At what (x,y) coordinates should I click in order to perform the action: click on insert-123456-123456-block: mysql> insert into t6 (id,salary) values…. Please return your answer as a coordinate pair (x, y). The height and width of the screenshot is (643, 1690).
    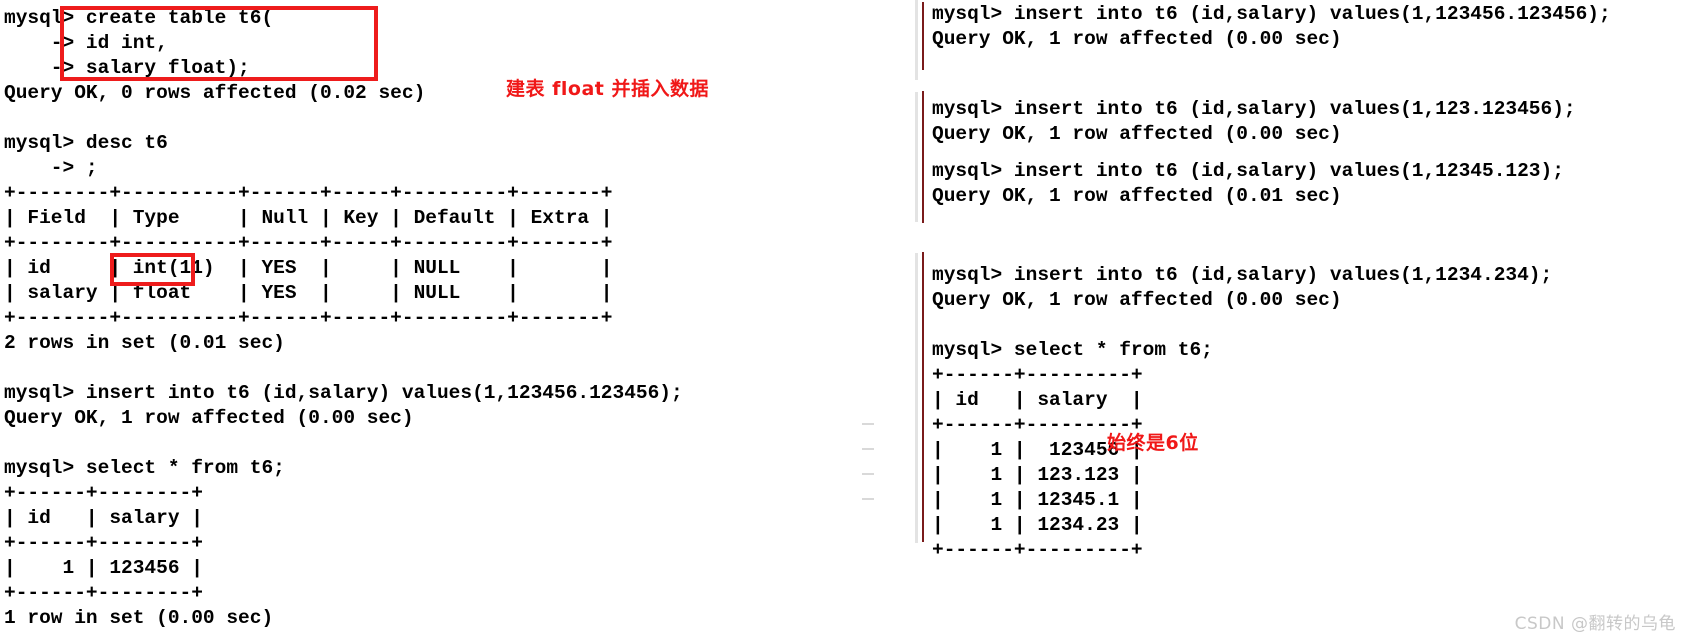
    Looking at the image, I should click on (1271, 26).